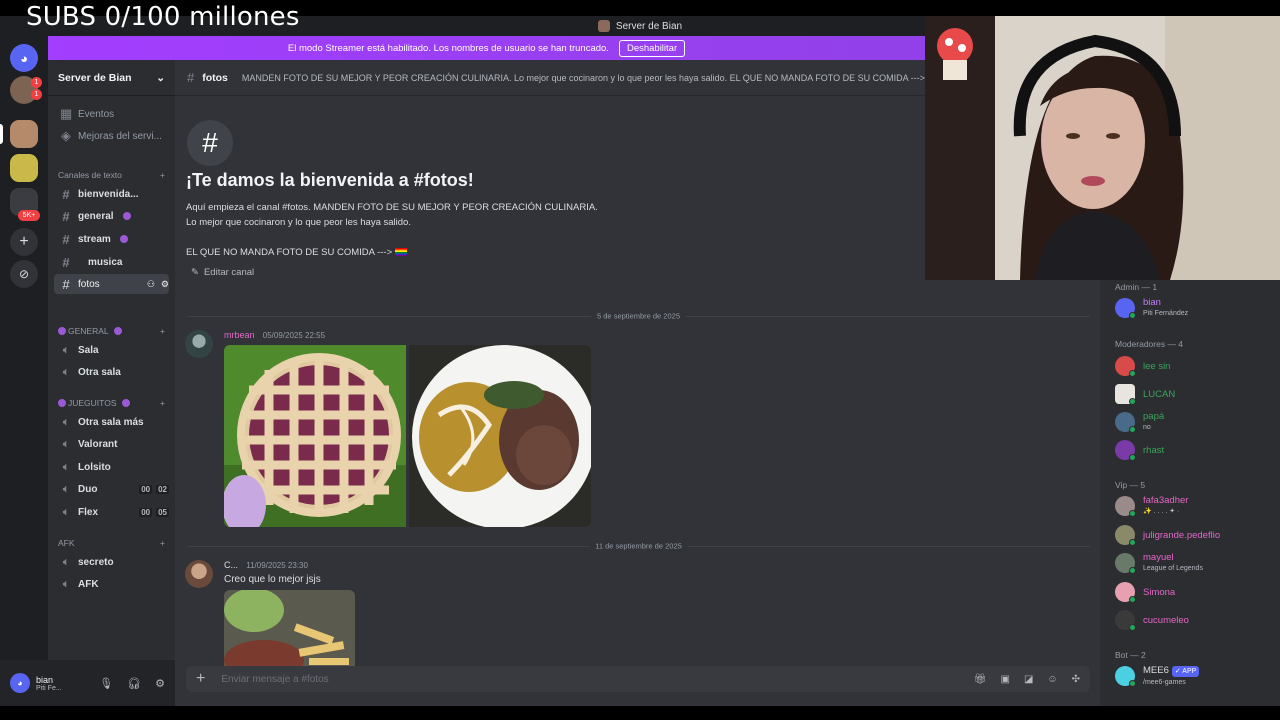 This screenshot has height=720, width=1280. I want to click on channel-label: AFK, so click(88, 584).